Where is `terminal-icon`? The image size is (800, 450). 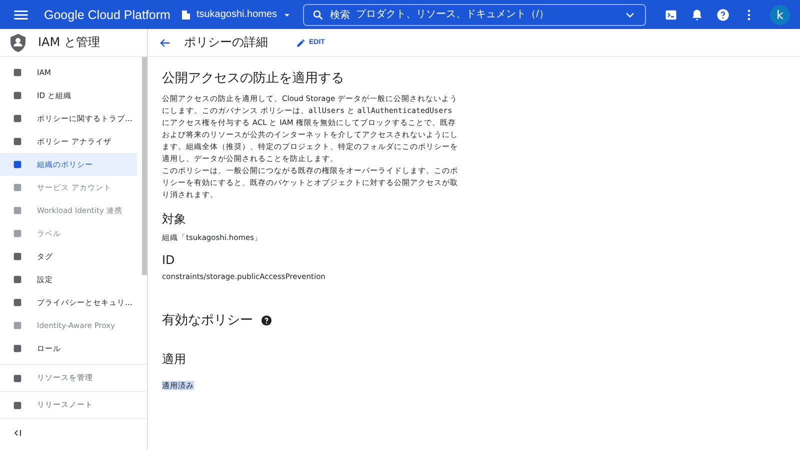
terminal-icon is located at coordinates (671, 15).